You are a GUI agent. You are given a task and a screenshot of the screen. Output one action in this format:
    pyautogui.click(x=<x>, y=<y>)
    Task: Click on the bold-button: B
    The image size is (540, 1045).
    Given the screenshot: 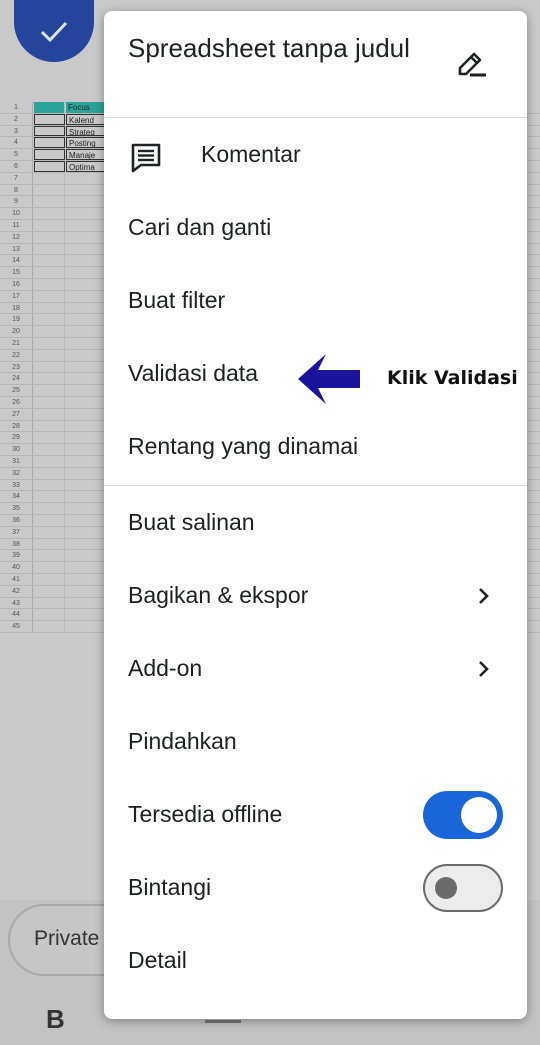 What is the action you would take?
    pyautogui.click(x=55, y=1019)
    